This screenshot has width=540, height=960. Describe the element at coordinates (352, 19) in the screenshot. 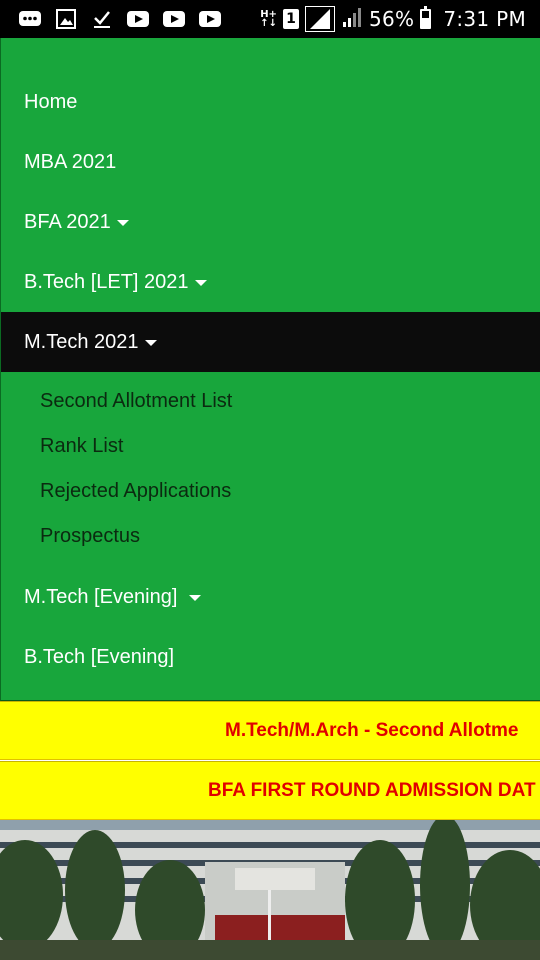

I see `signal-secondary-icon` at that location.